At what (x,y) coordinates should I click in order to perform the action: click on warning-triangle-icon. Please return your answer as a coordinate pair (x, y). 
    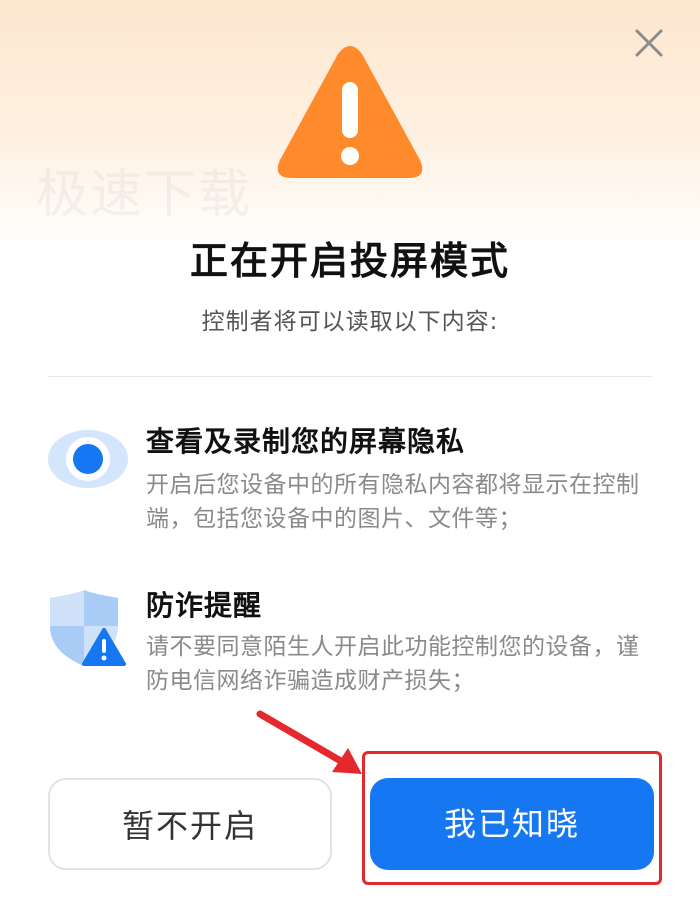
    Looking at the image, I should click on (350, 112).